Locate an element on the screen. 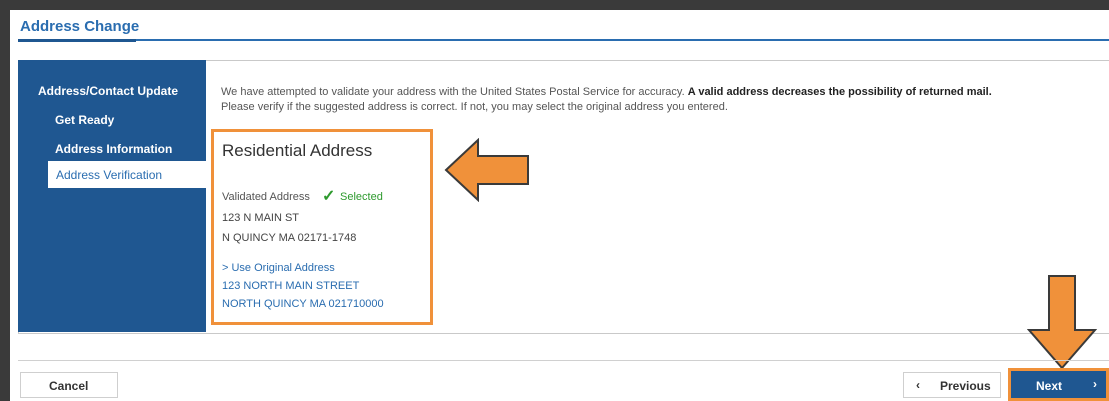 The image size is (1109, 401). cancel-button-label: Cancel is located at coordinates (69, 386).